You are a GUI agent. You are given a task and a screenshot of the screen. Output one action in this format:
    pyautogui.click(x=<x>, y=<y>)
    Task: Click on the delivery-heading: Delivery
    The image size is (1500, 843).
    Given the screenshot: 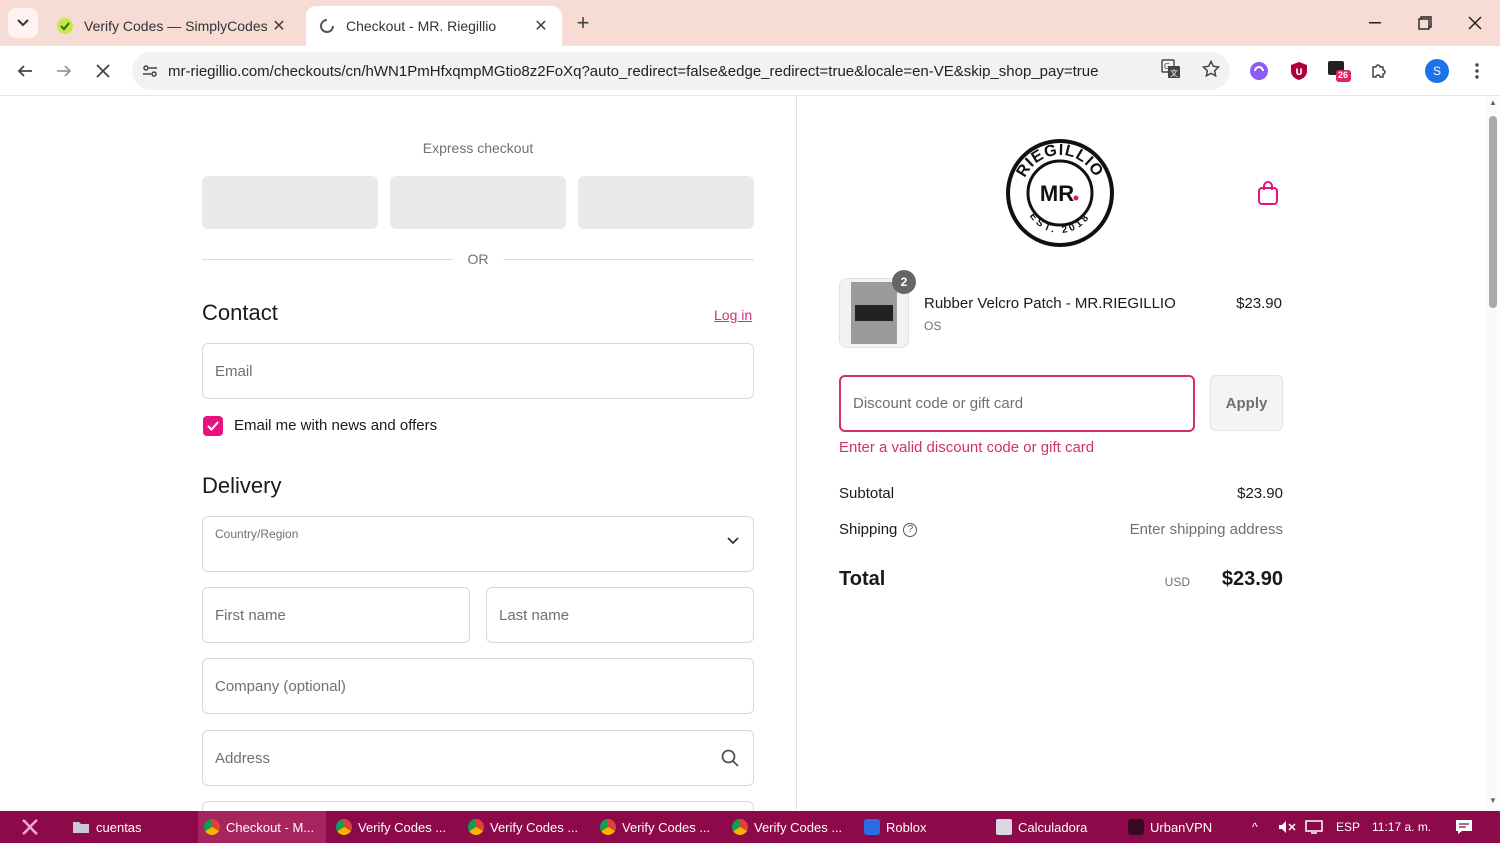 What is the action you would take?
    pyautogui.click(x=242, y=485)
    